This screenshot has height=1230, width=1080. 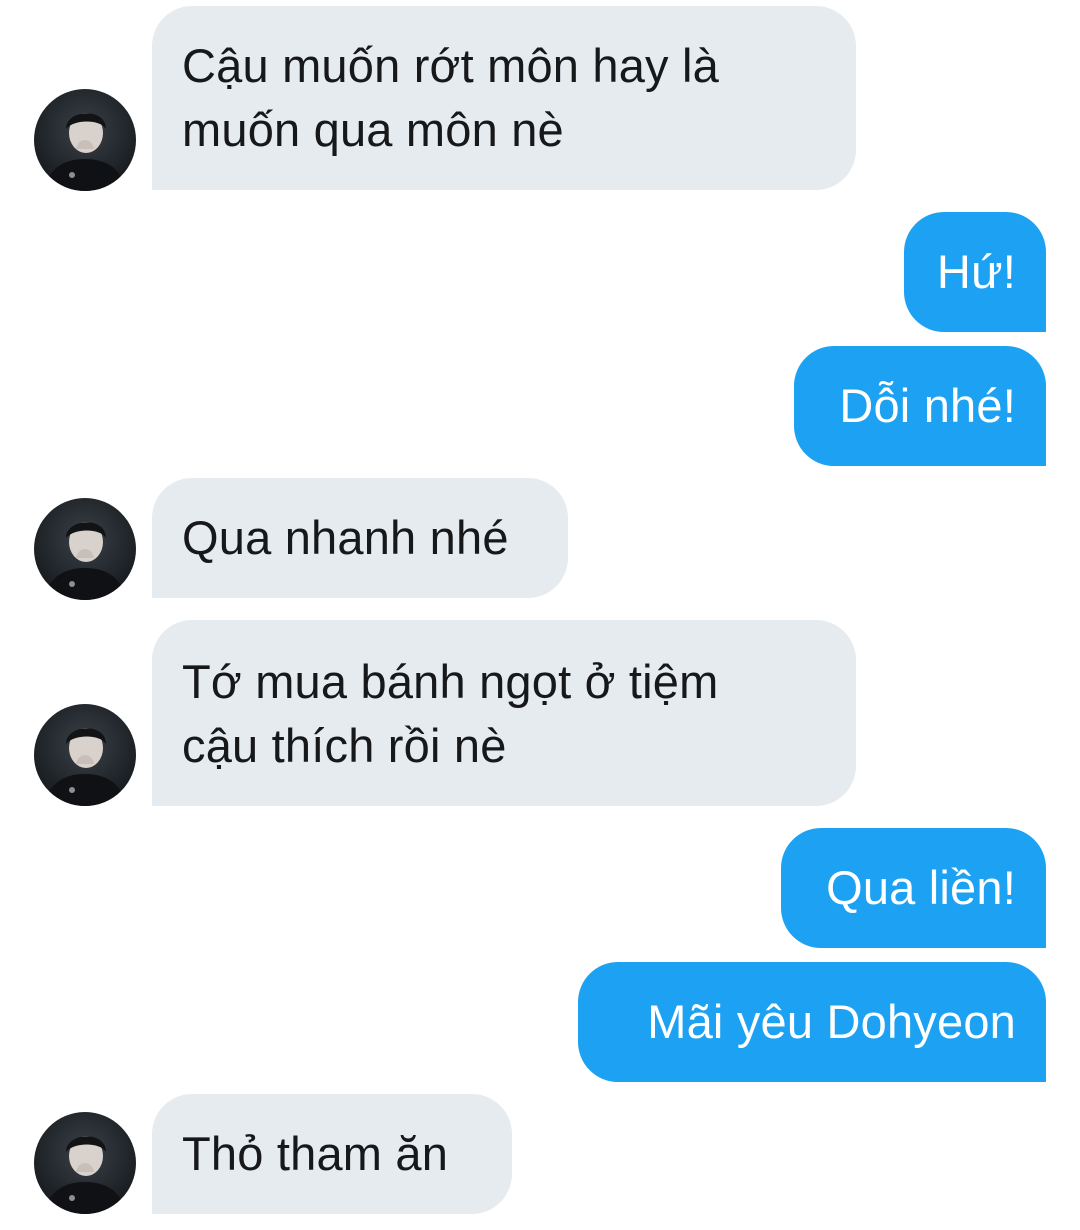 I want to click on outgoing-message-bubble: Hứ!, so click(x=975, y=272).